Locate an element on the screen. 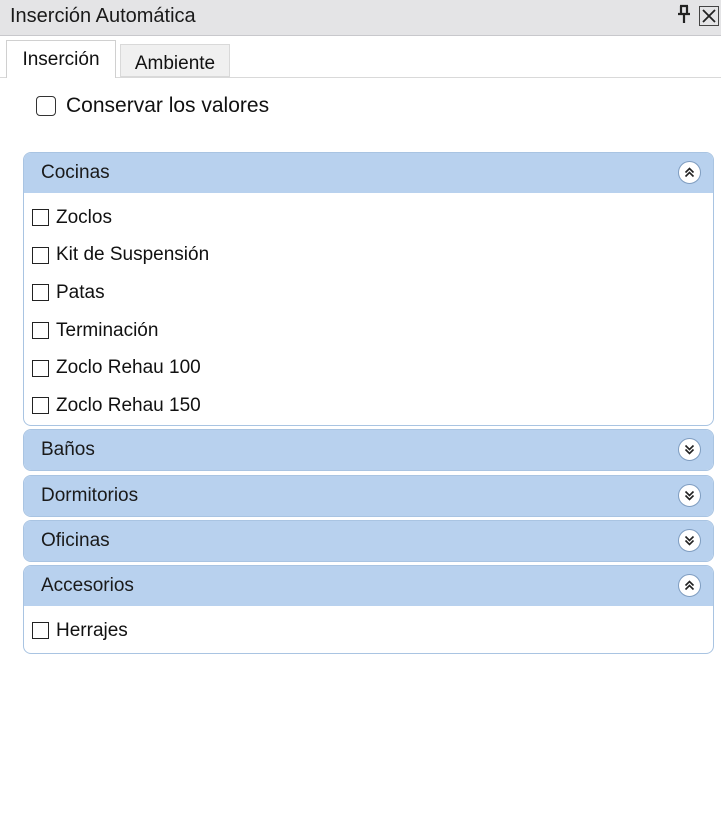 This screenshot has width=721, height=833. item-label: Herrajes is located at coordinates (92, 630).